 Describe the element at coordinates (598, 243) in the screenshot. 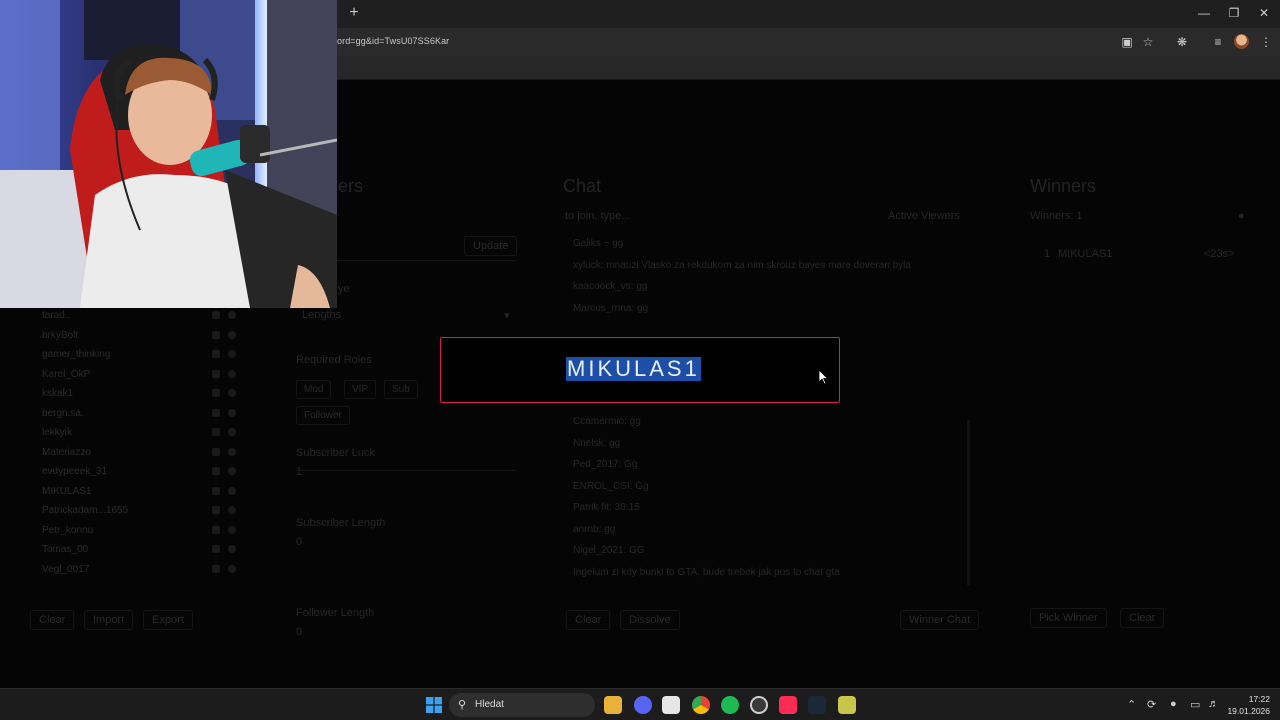

I see `chat-message: Galiks ~ gg` at that location.